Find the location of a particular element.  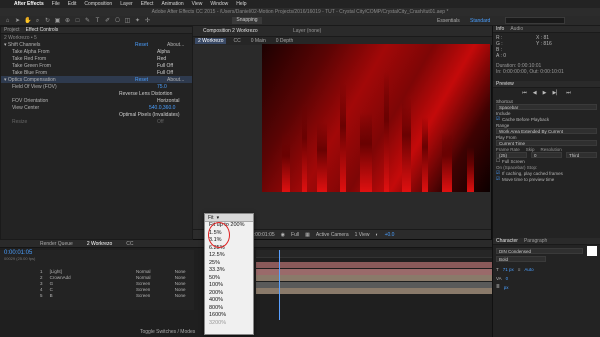

param-value: Off is located at coordinates (173, 122).